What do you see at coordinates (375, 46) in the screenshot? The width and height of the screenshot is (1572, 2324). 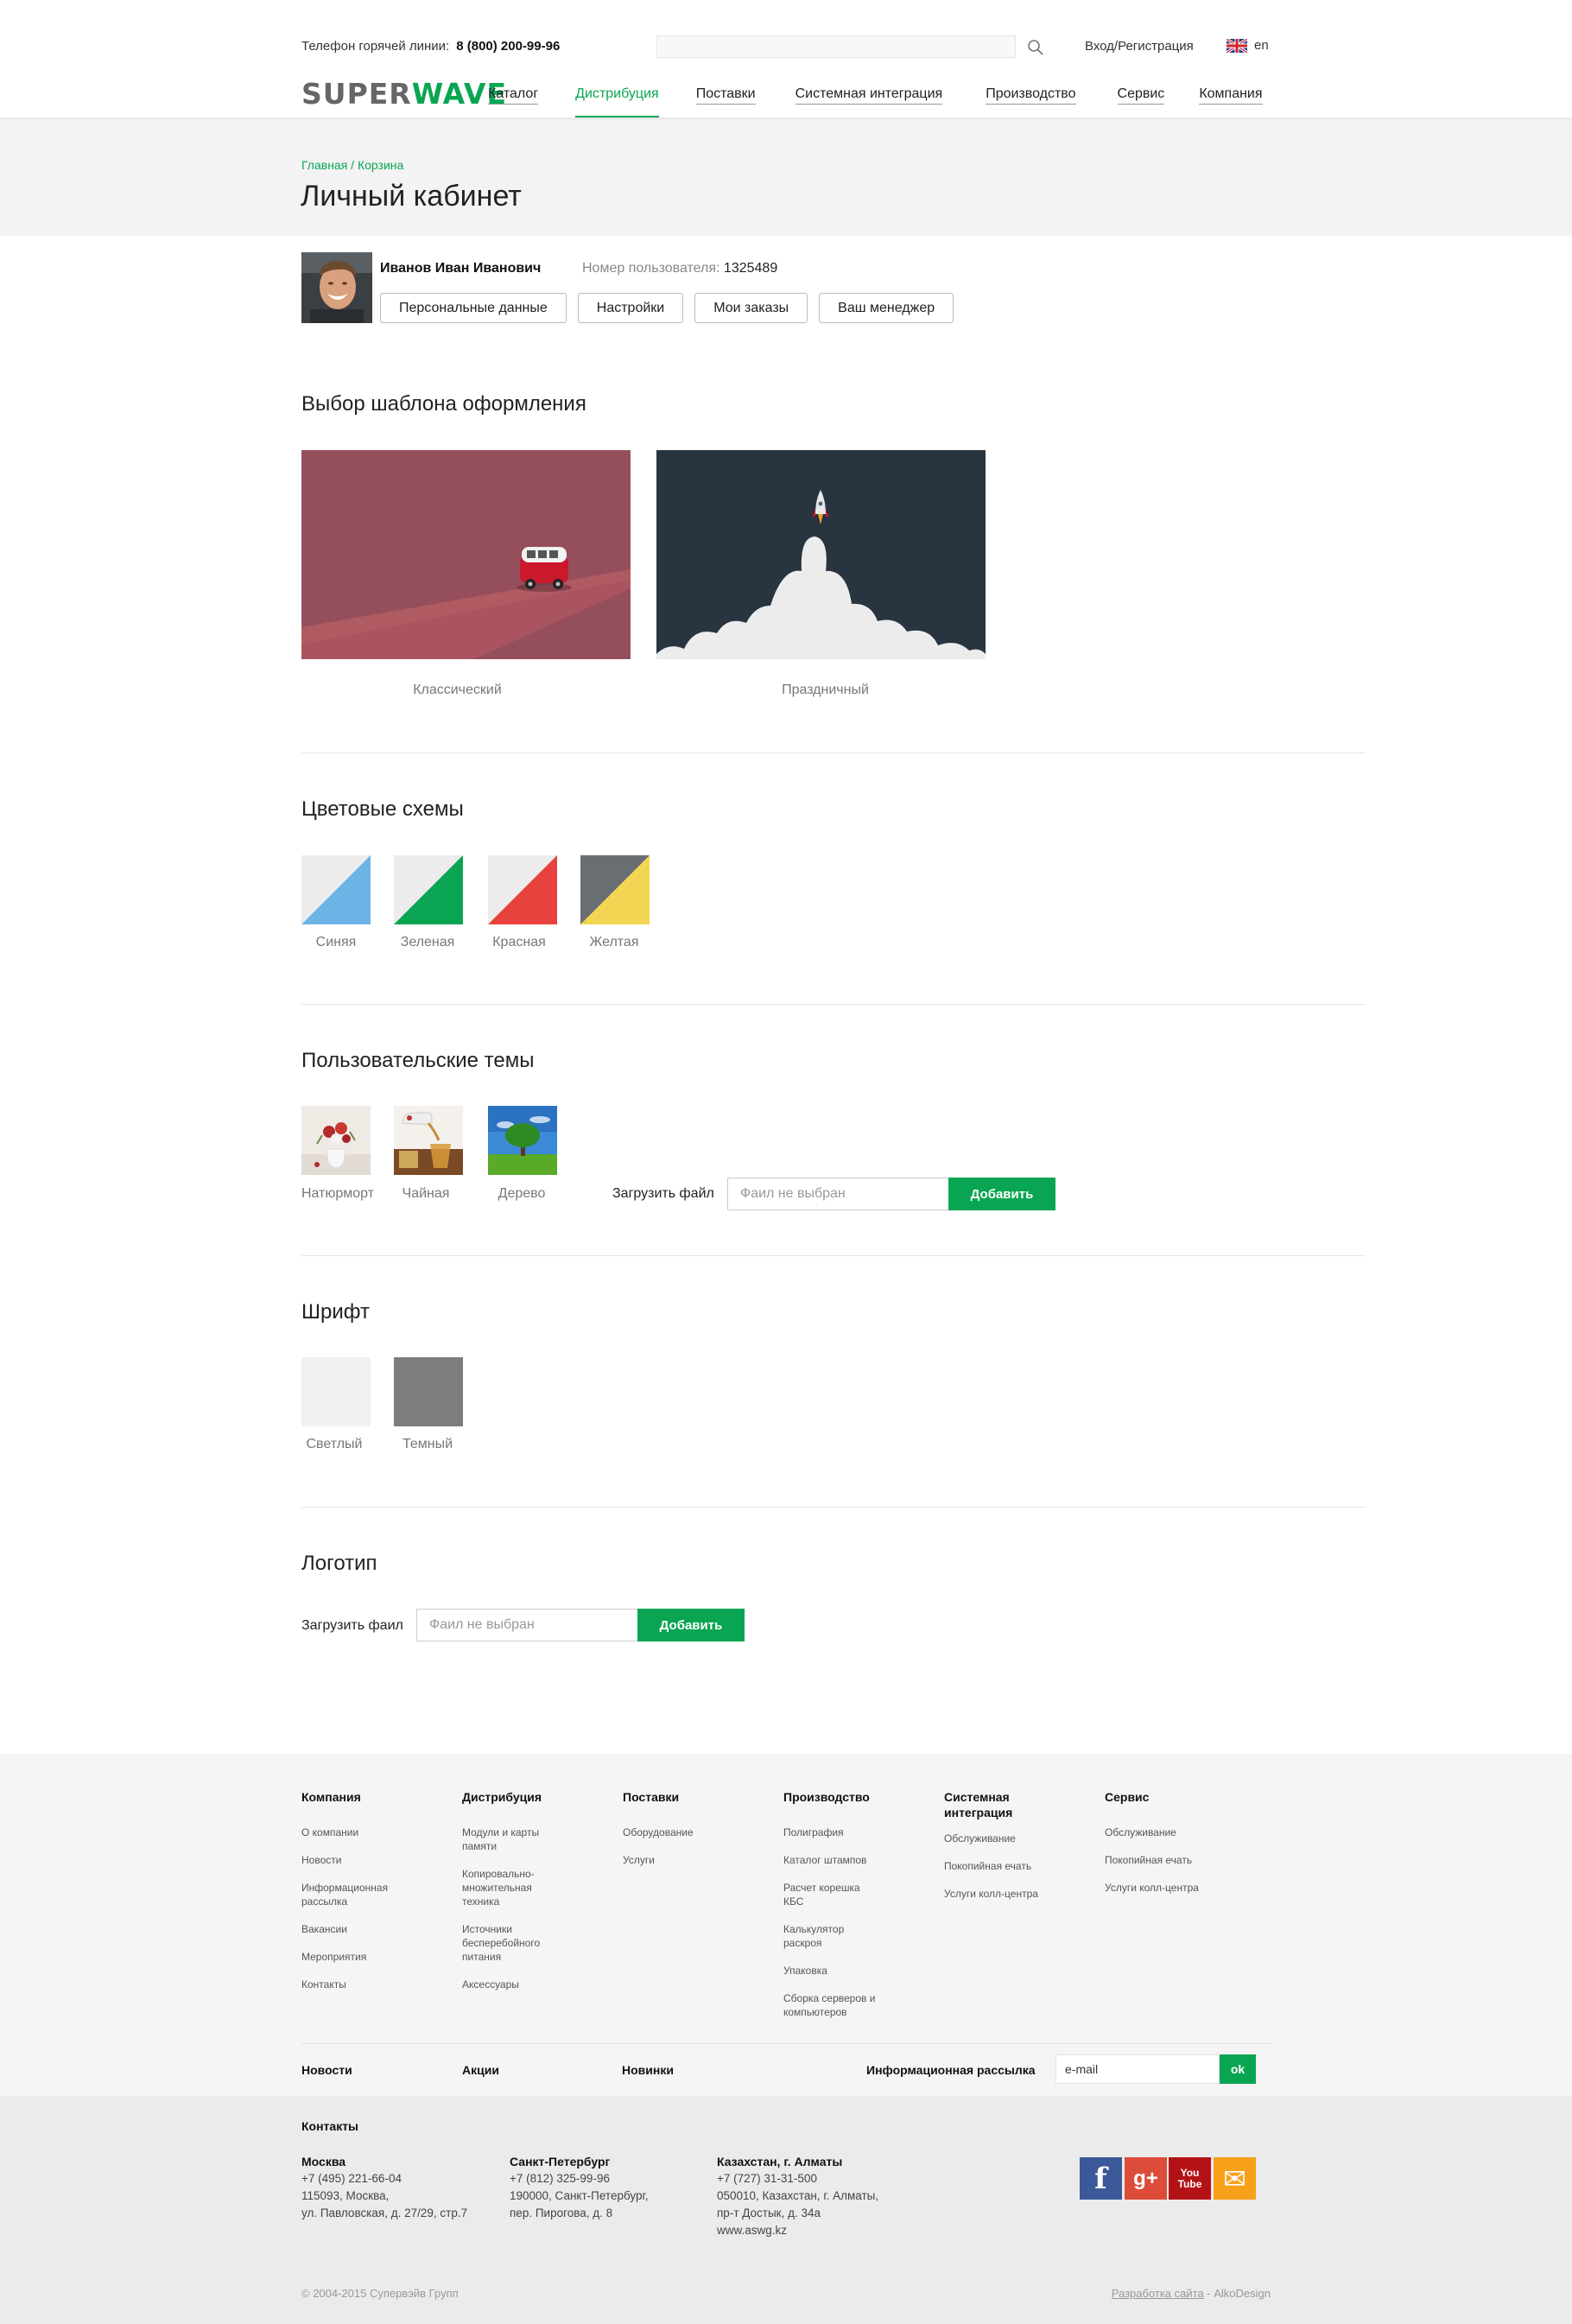 I see `hotline-label: Телефон горячей линии:` at bounding box center [375, 46].